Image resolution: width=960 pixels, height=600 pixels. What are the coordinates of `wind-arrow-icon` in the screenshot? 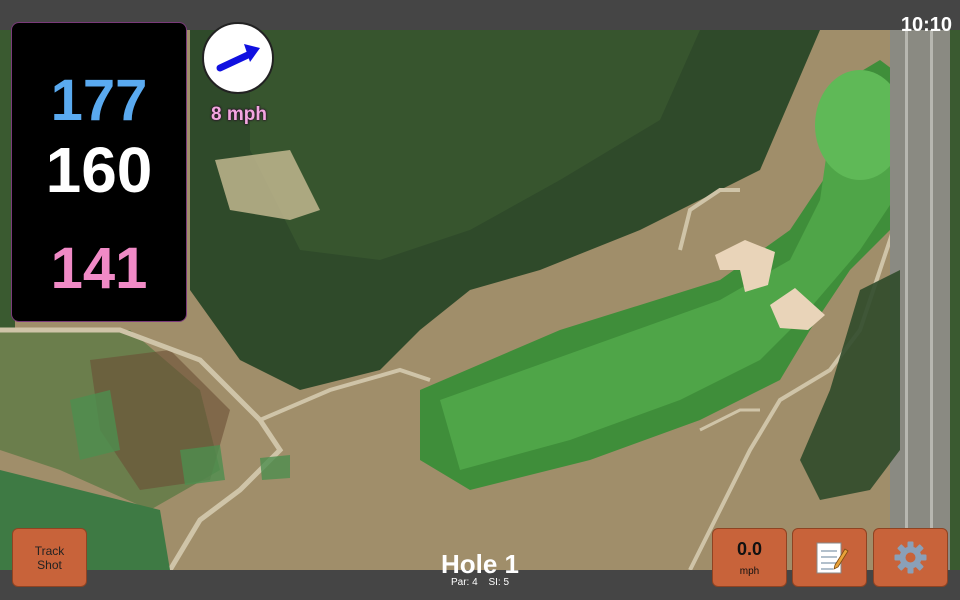 It's located at (238, 58).